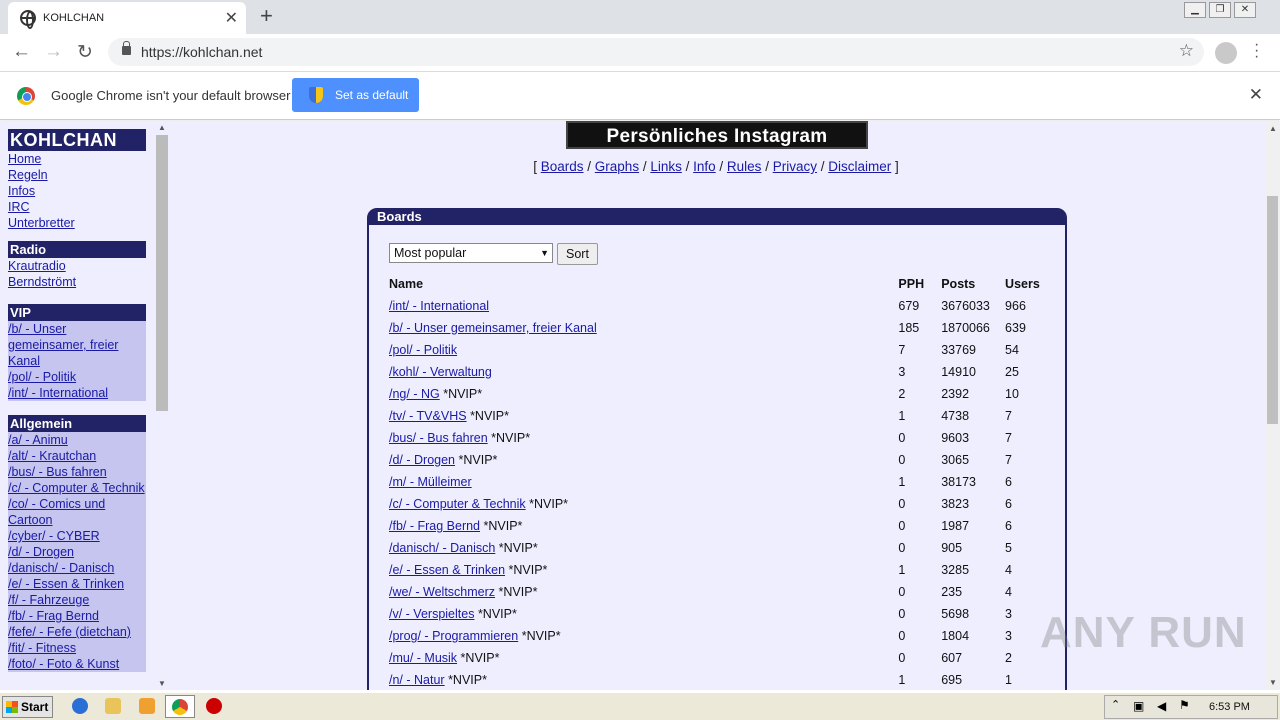  What do you see at coordinates (439, 306) in the screenshot?
I see `board-link: /int/ - International` at bounding box center [439, 306].